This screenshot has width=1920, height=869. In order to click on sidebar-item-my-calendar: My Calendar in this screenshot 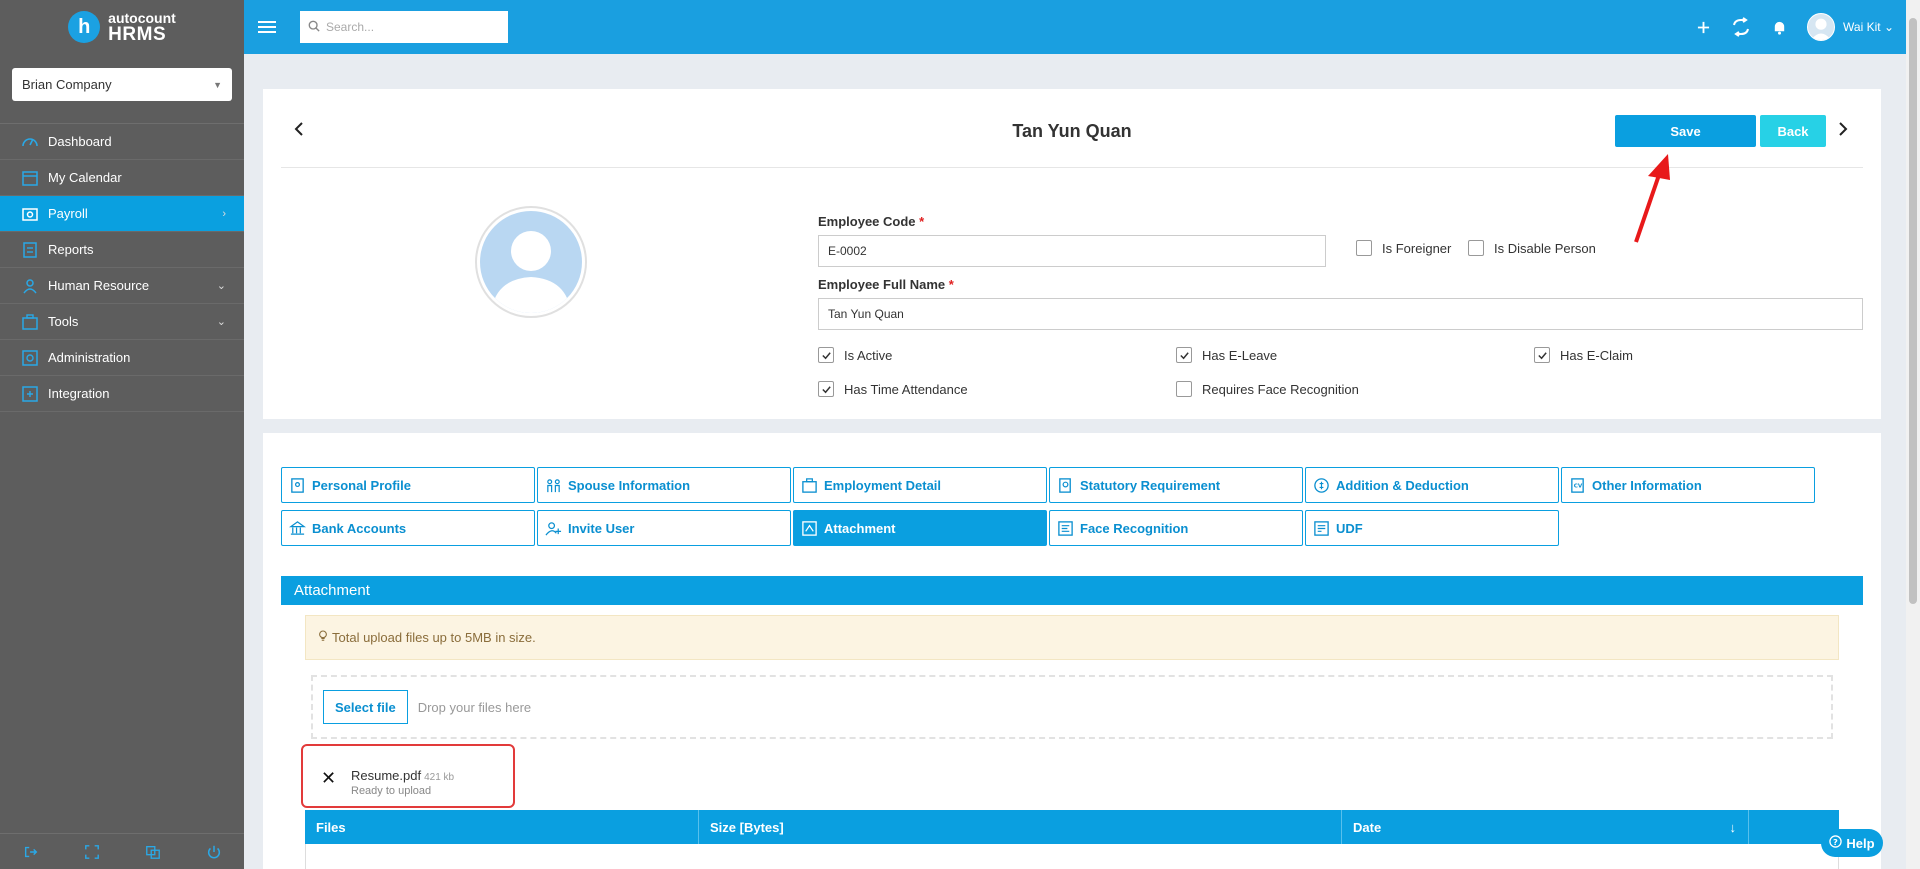, I will do `click(122, 178)`.